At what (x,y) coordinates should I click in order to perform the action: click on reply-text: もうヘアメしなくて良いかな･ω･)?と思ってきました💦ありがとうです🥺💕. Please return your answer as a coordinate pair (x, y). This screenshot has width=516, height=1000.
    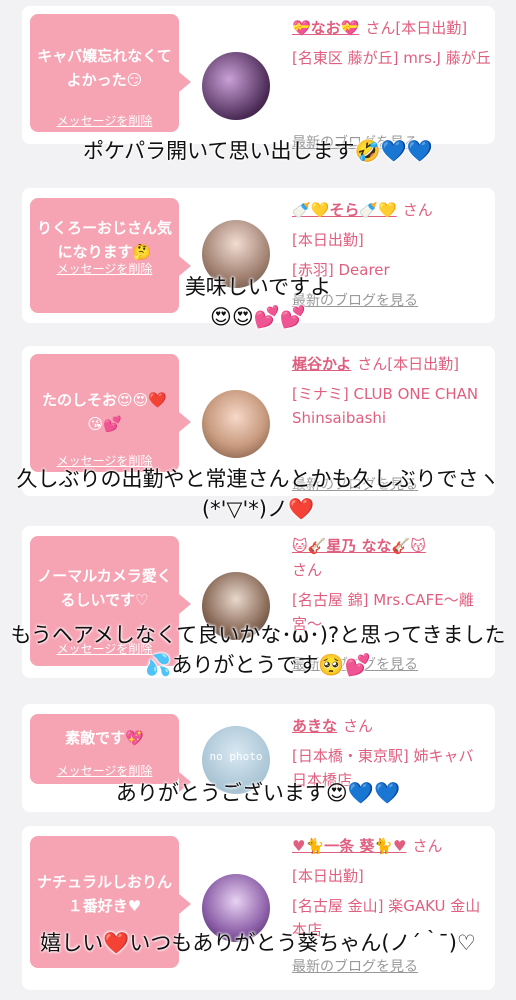
    Looking at the image, I should click on (258, 650).